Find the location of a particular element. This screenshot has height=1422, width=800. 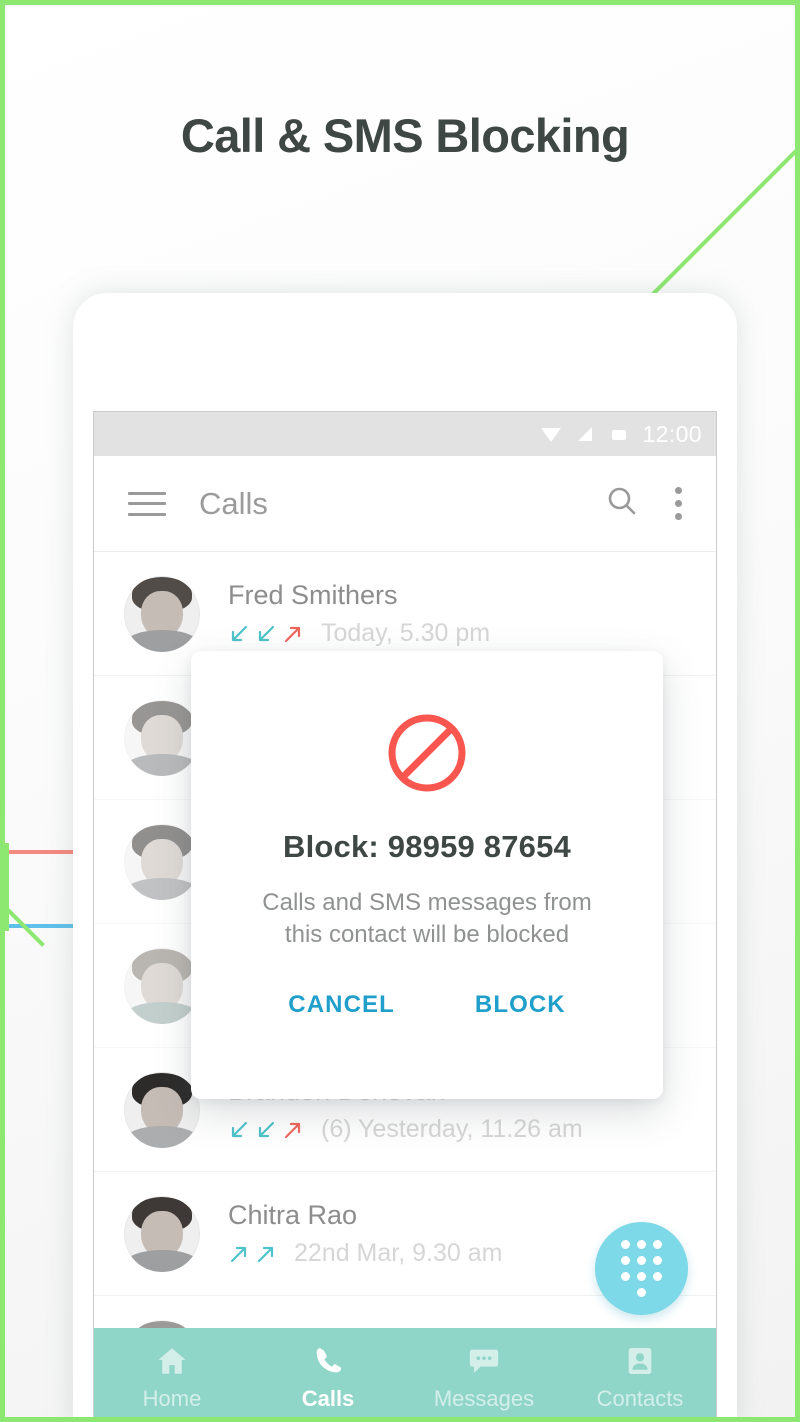

block-button: BLOCK is located at coordinates (520, 1005).